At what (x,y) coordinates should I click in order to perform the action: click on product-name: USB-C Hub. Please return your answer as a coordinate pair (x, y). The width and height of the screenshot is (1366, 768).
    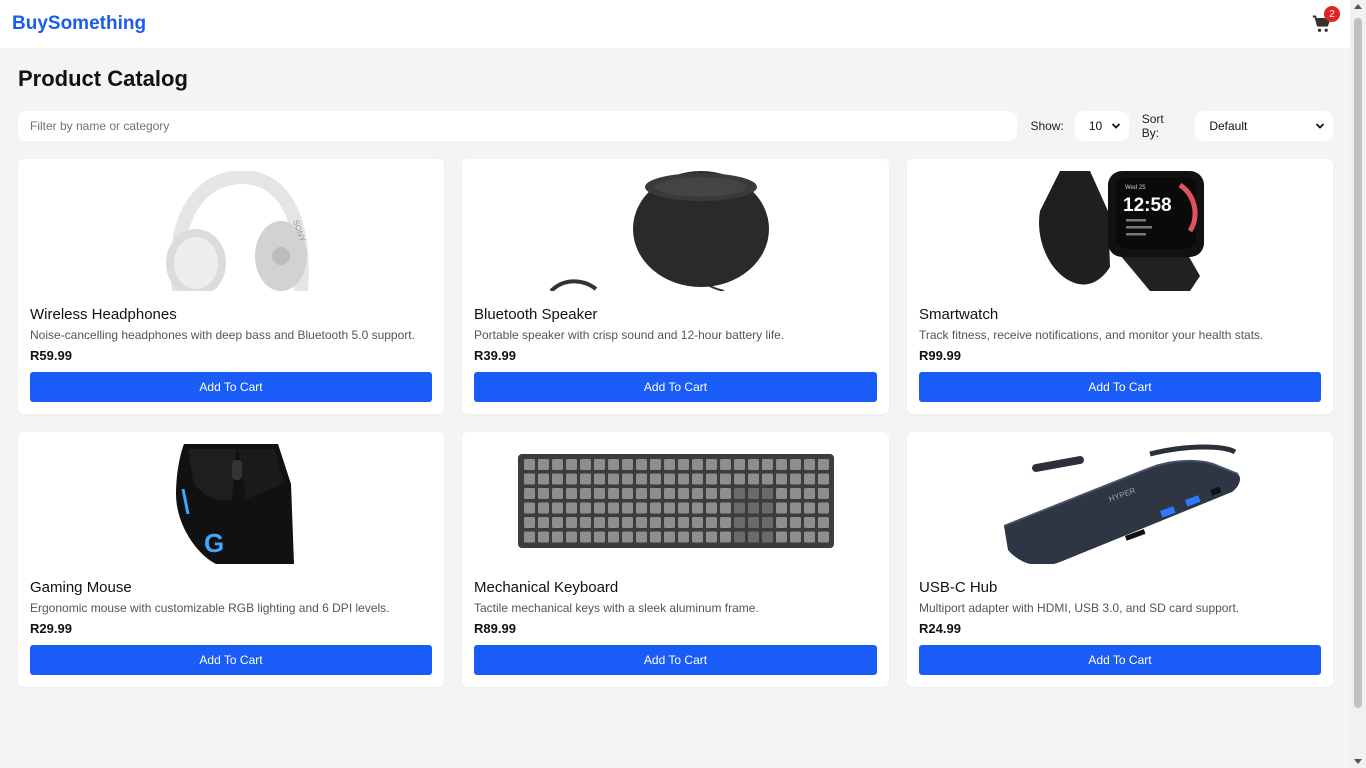
    Looking at the image, I should click on (1120, 587).